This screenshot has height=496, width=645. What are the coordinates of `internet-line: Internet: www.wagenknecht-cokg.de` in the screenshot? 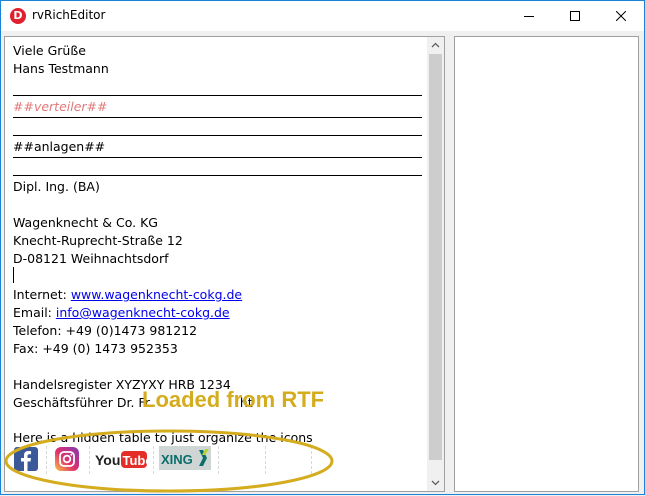 It's located at (127, 294).